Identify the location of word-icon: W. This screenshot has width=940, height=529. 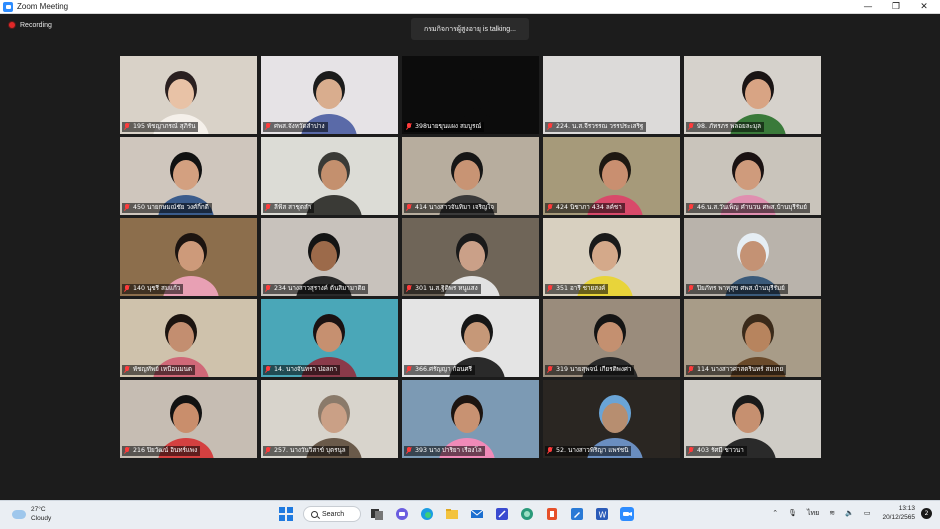
(602, 514).